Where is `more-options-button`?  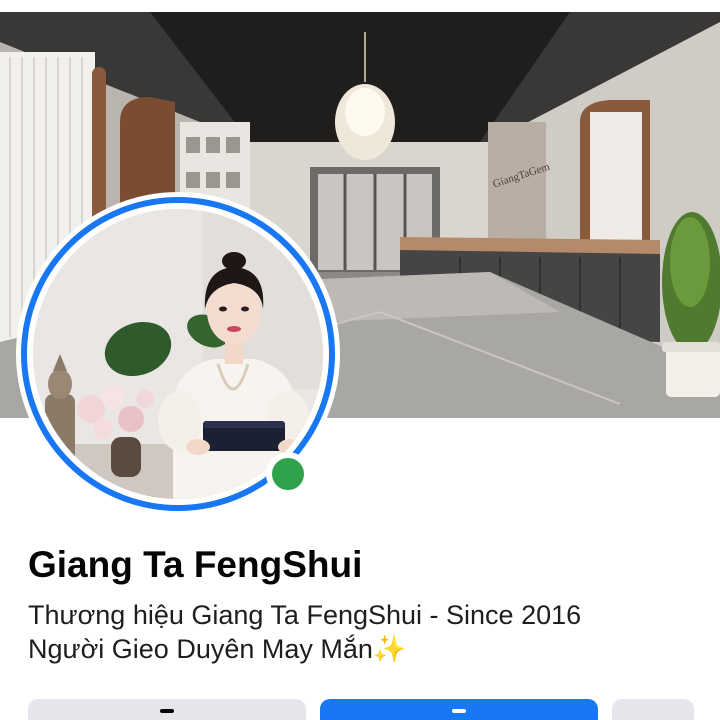
more-options-button is located at coordinates (653, 709).